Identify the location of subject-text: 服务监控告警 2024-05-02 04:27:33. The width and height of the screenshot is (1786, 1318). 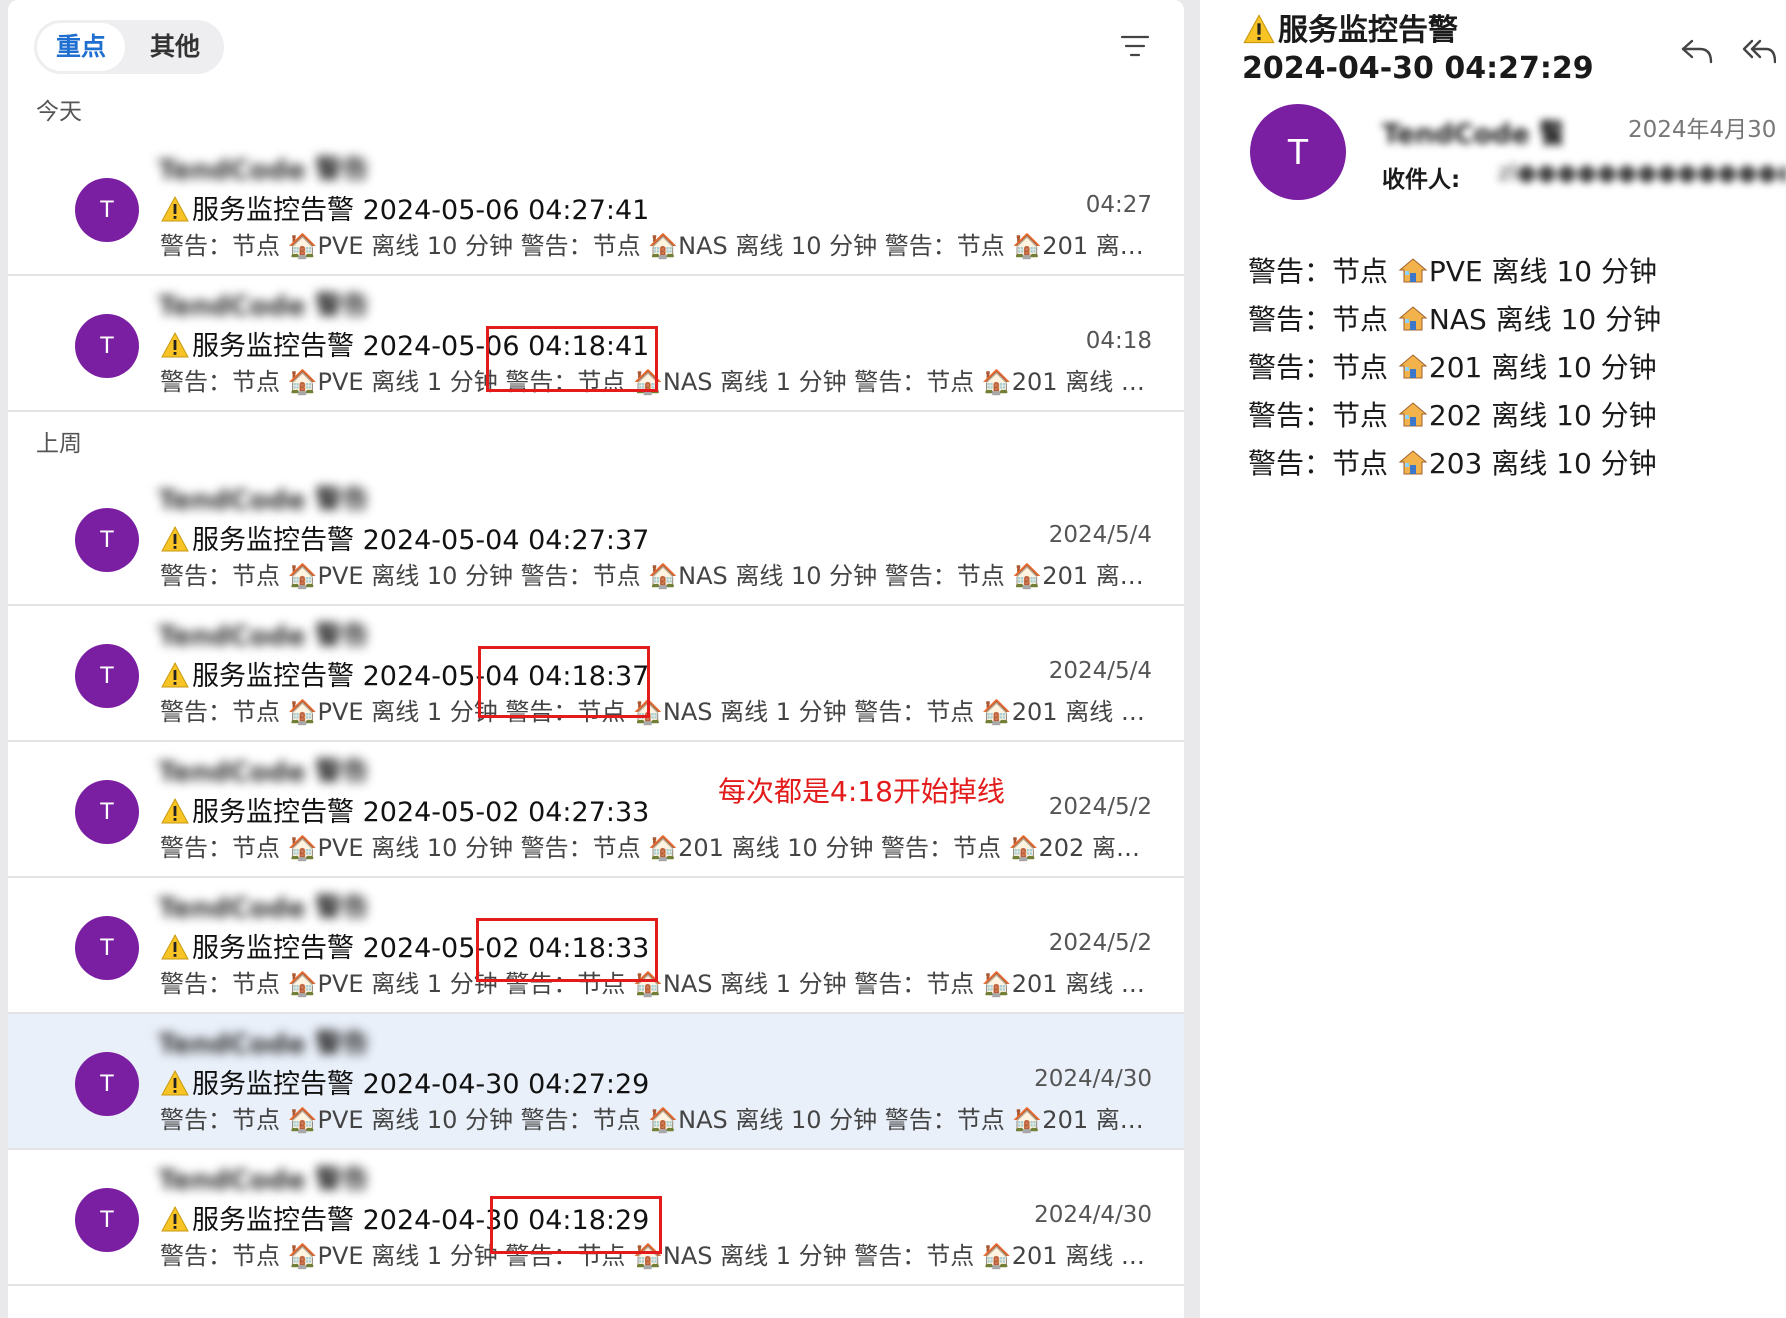
(421, 812).